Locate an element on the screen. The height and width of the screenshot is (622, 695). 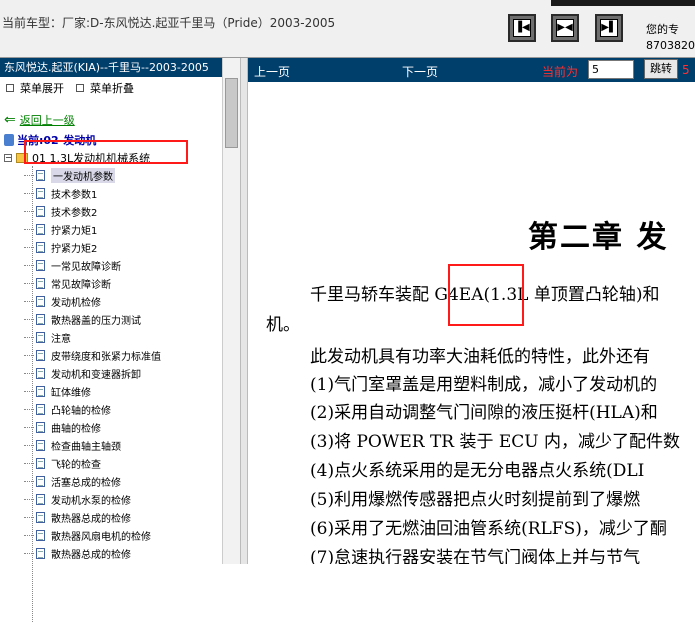
split-view-tool-button: ▶◀ is located at coordinates (565, 28).